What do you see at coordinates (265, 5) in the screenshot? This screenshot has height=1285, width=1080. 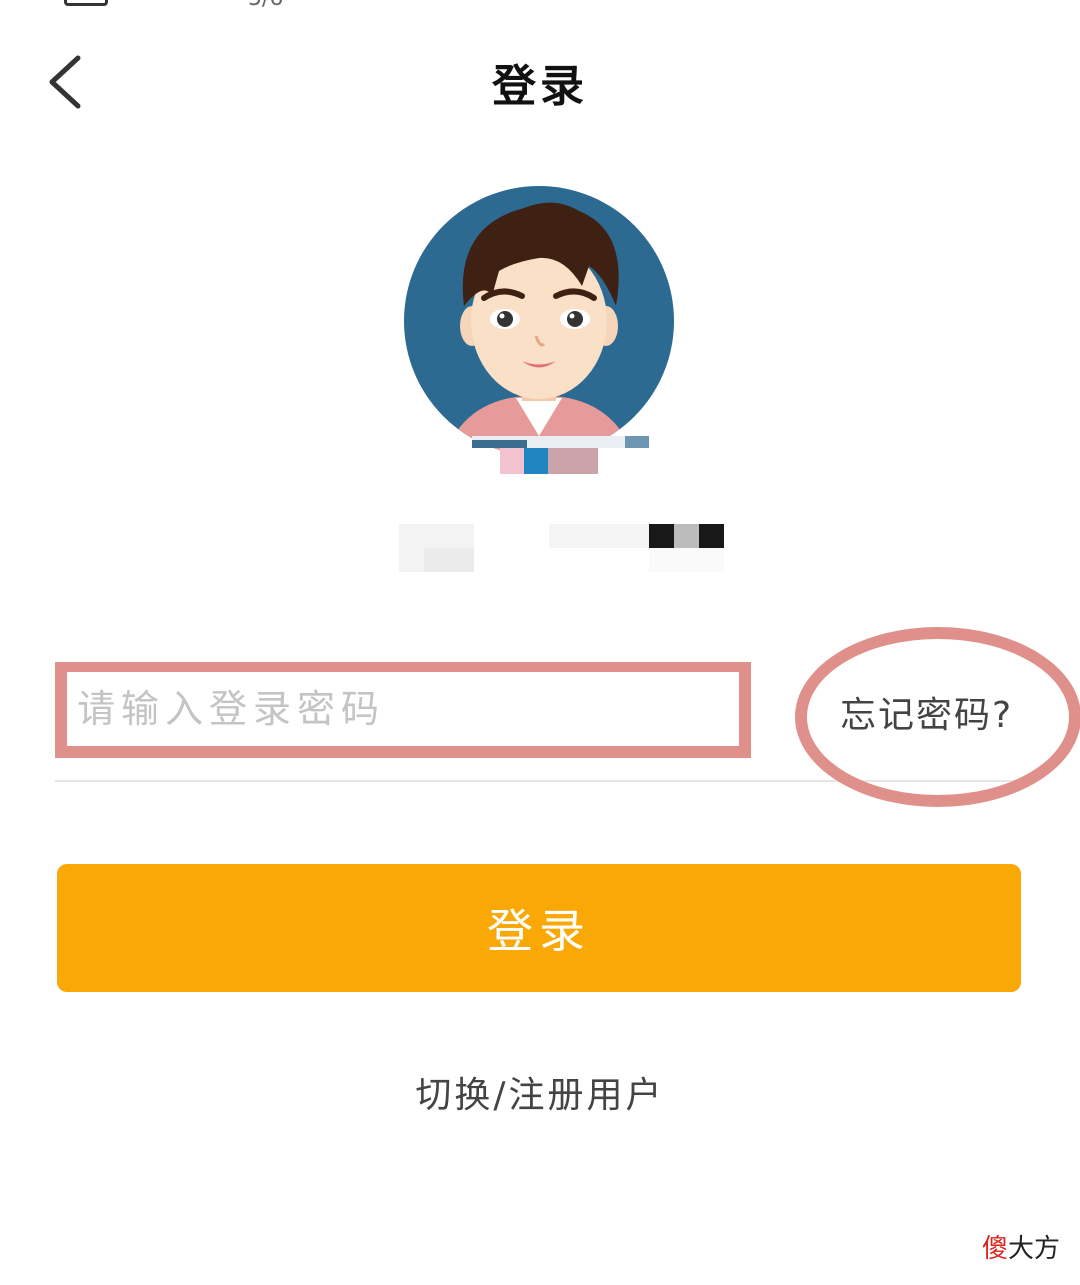 I see `status-text: 5/6` at bounding box center [265, 5].